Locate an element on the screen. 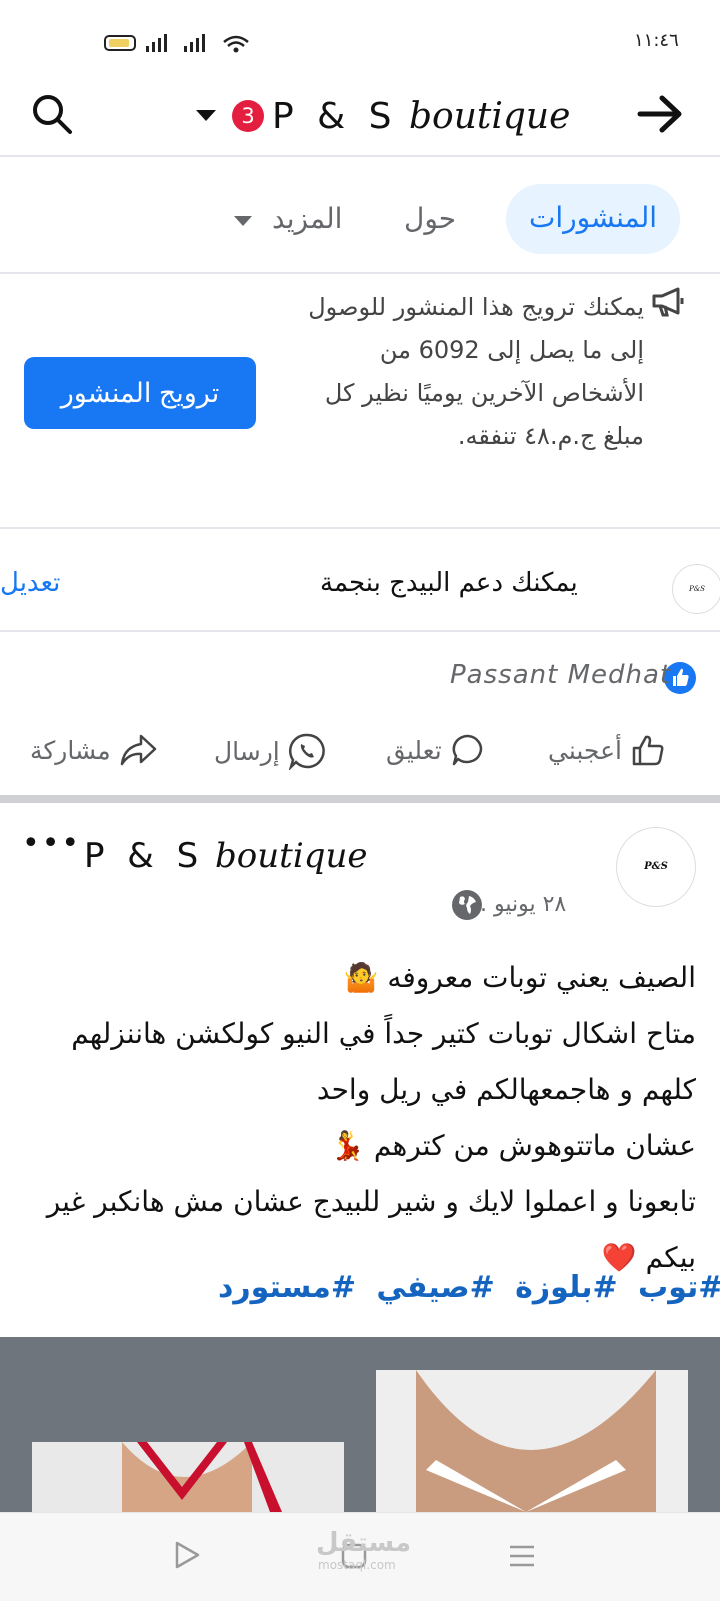 This screenshot has width=720, height=1601. send-button: إرسال is located at coordinates (270, 751).